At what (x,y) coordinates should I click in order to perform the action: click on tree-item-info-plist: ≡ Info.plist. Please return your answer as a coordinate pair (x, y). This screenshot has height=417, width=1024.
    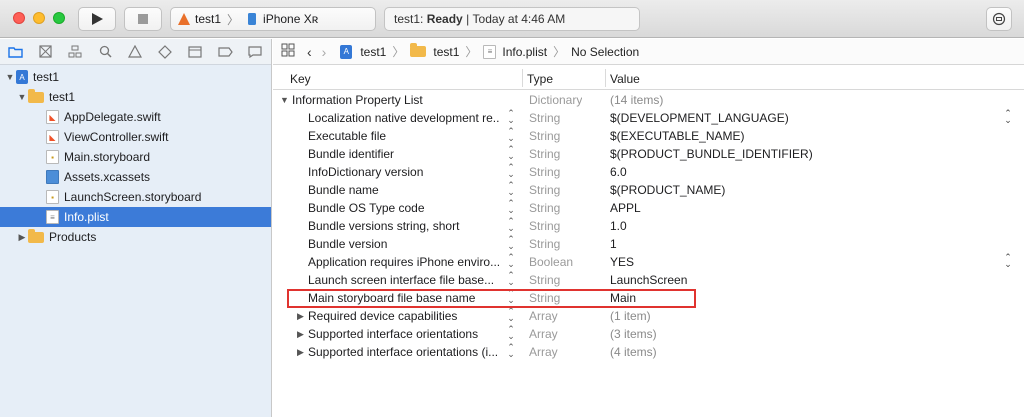
    Looking at the image, I should click on (135, 217).